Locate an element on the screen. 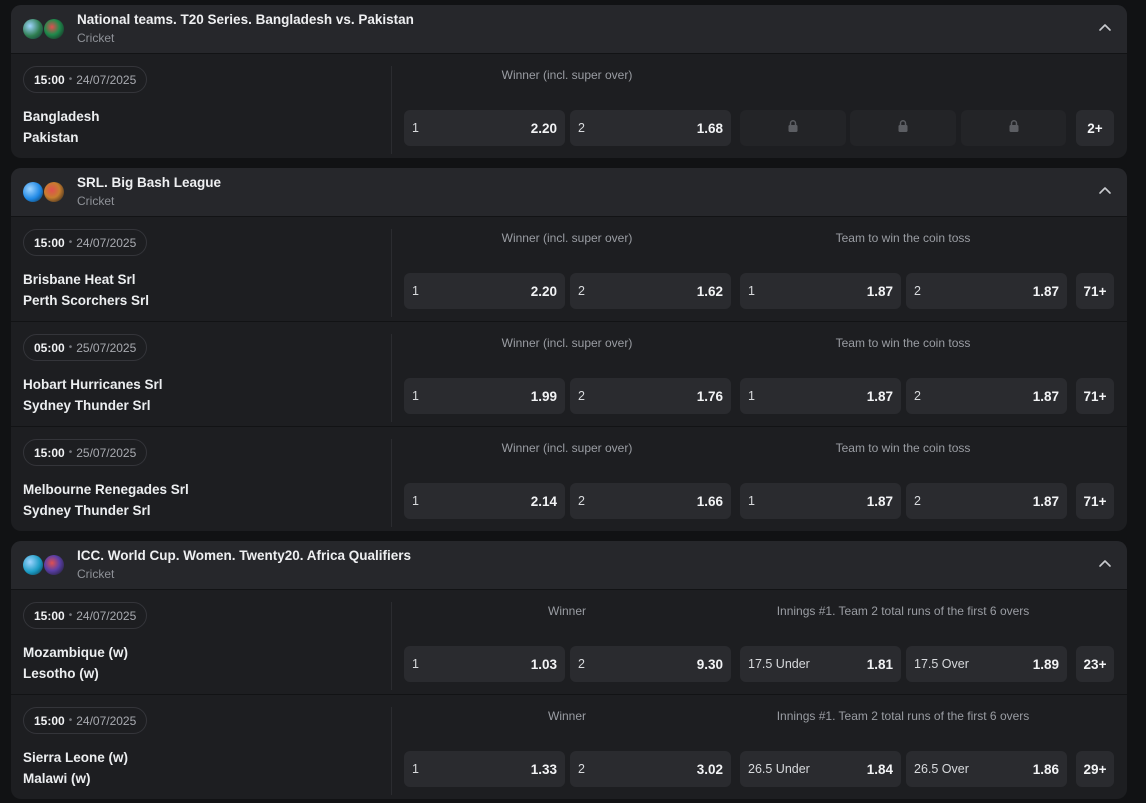 This screenshot has width=1146, height=803. odds-button: 2 9.30 is located at coordinates (650, 664).